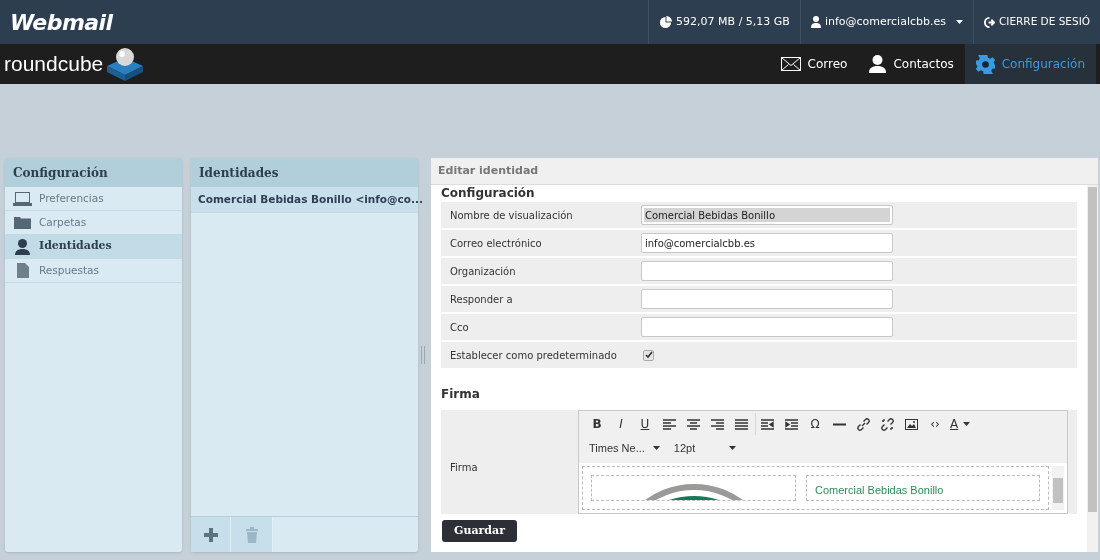  What do you see at coordinates (496, 243) in the screenshot?
I see `field-label: Correo electrónico` at bounding box center [496, 243].